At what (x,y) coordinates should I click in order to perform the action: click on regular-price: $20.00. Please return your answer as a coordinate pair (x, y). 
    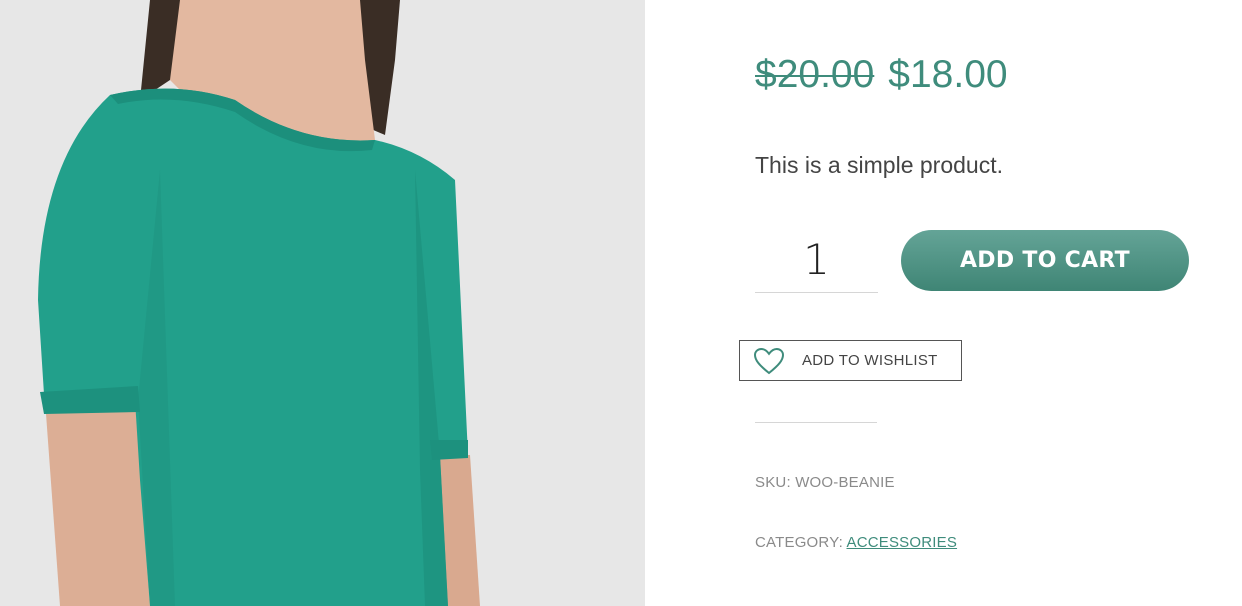
    Looking at the image, I should click on (815, 74).